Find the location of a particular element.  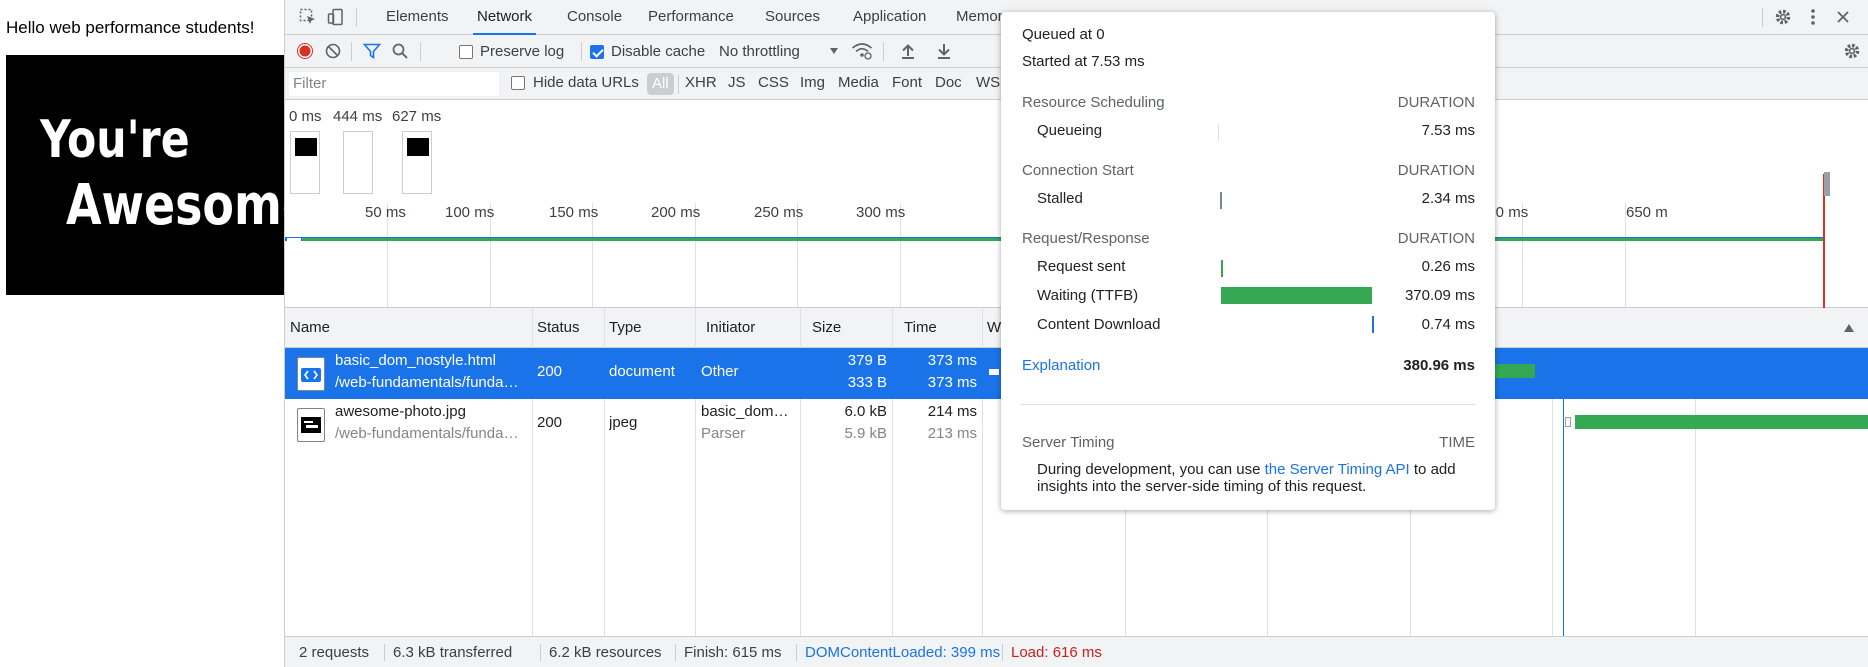

record-icon is located at coordinates (305, 51).